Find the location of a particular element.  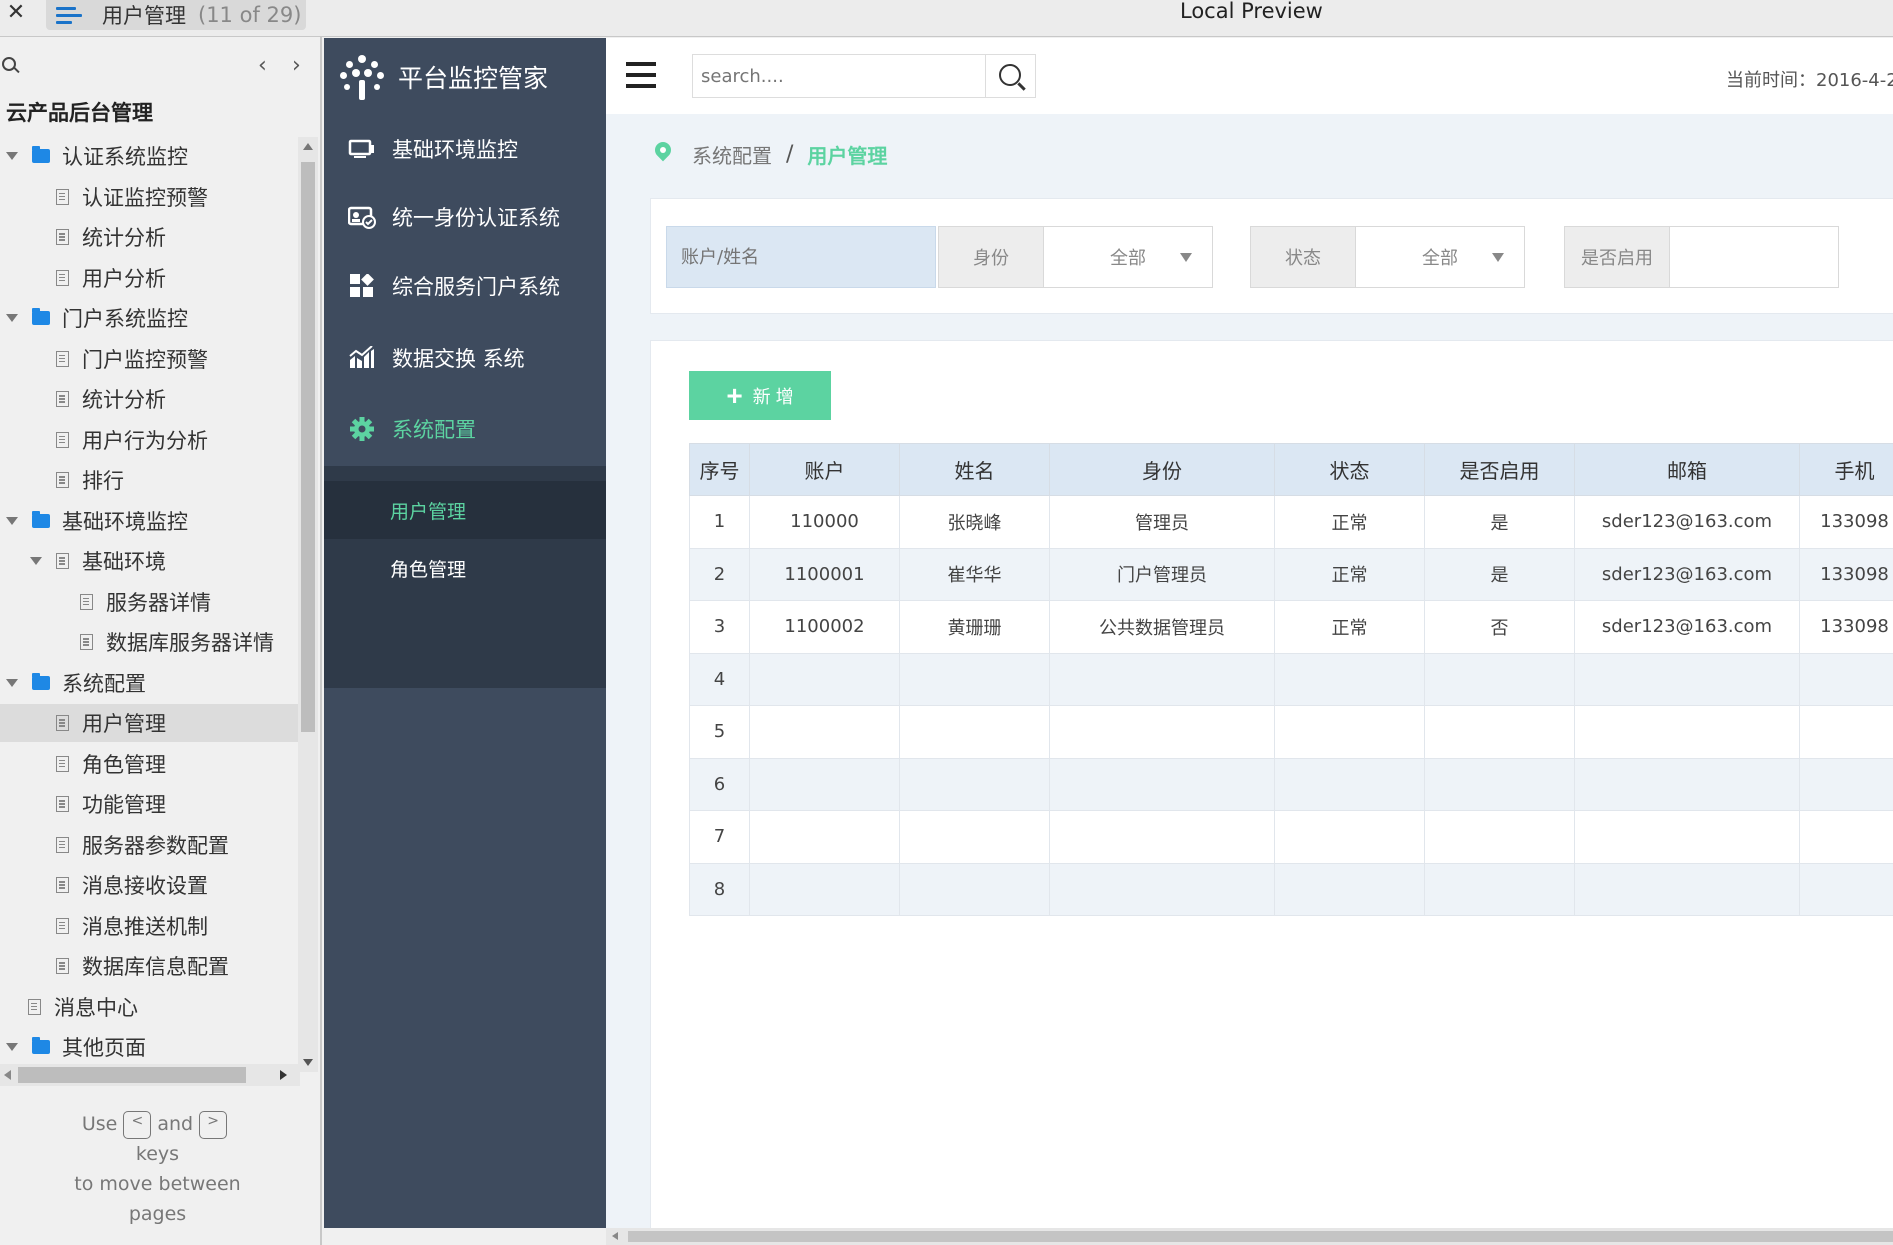

table-row: 5 is located at coordinates (1291, 732).